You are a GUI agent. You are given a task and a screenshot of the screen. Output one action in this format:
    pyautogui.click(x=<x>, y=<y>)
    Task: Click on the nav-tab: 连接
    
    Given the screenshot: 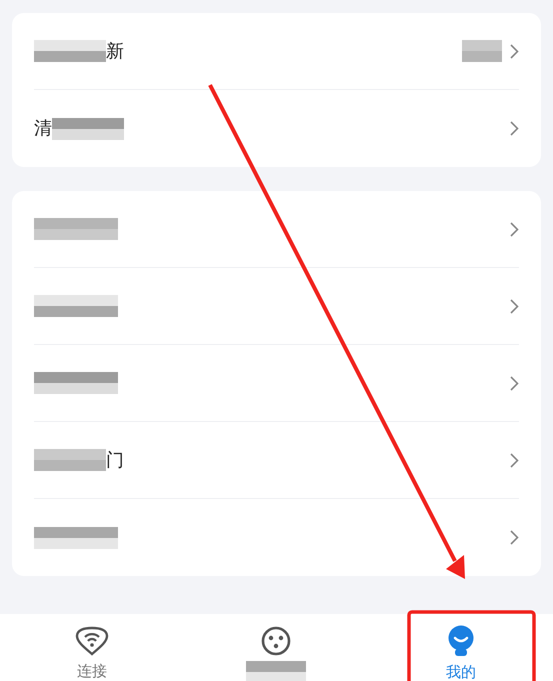 What is the action you would take?
    pyautogui.click(x=92, y=647)
    